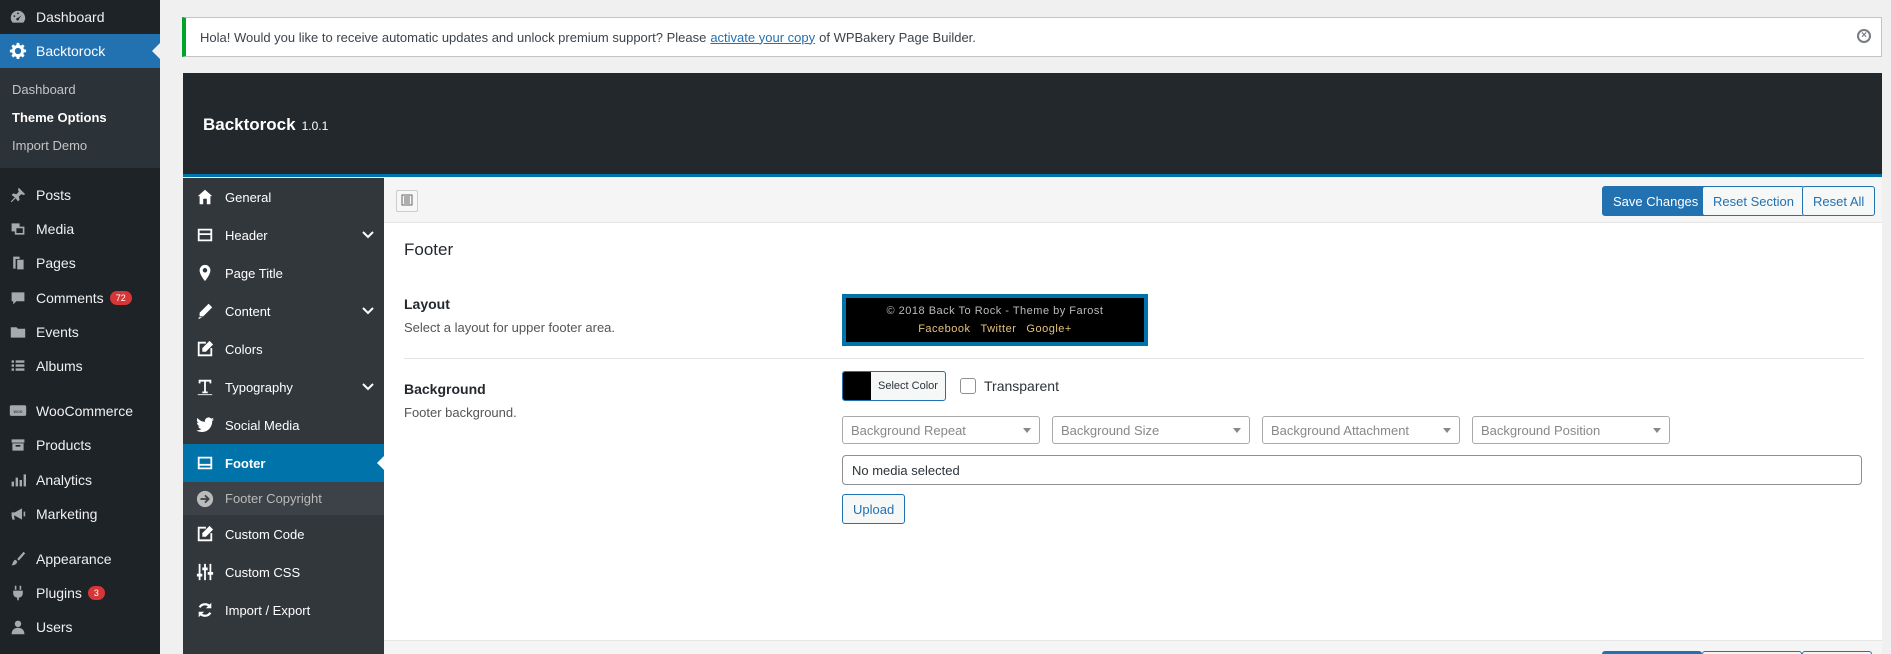  I want to click on menu-item-events: Events, so click(80, 332).